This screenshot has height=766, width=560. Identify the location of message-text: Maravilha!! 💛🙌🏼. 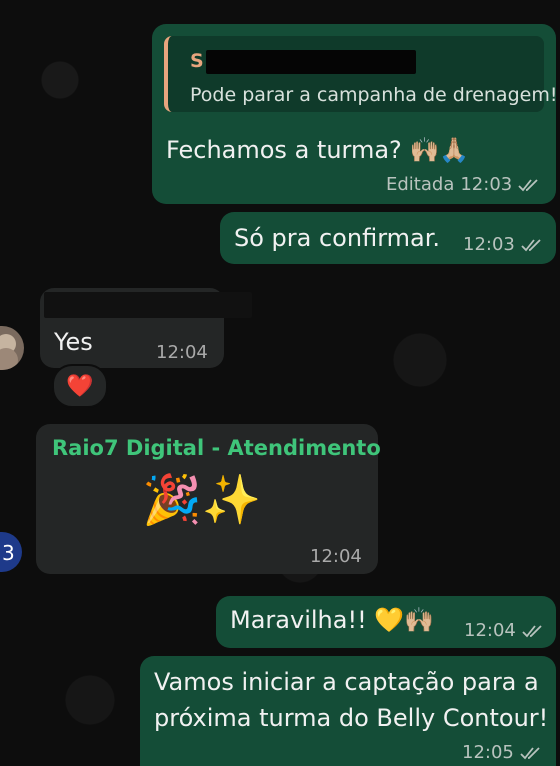
(332, 620).